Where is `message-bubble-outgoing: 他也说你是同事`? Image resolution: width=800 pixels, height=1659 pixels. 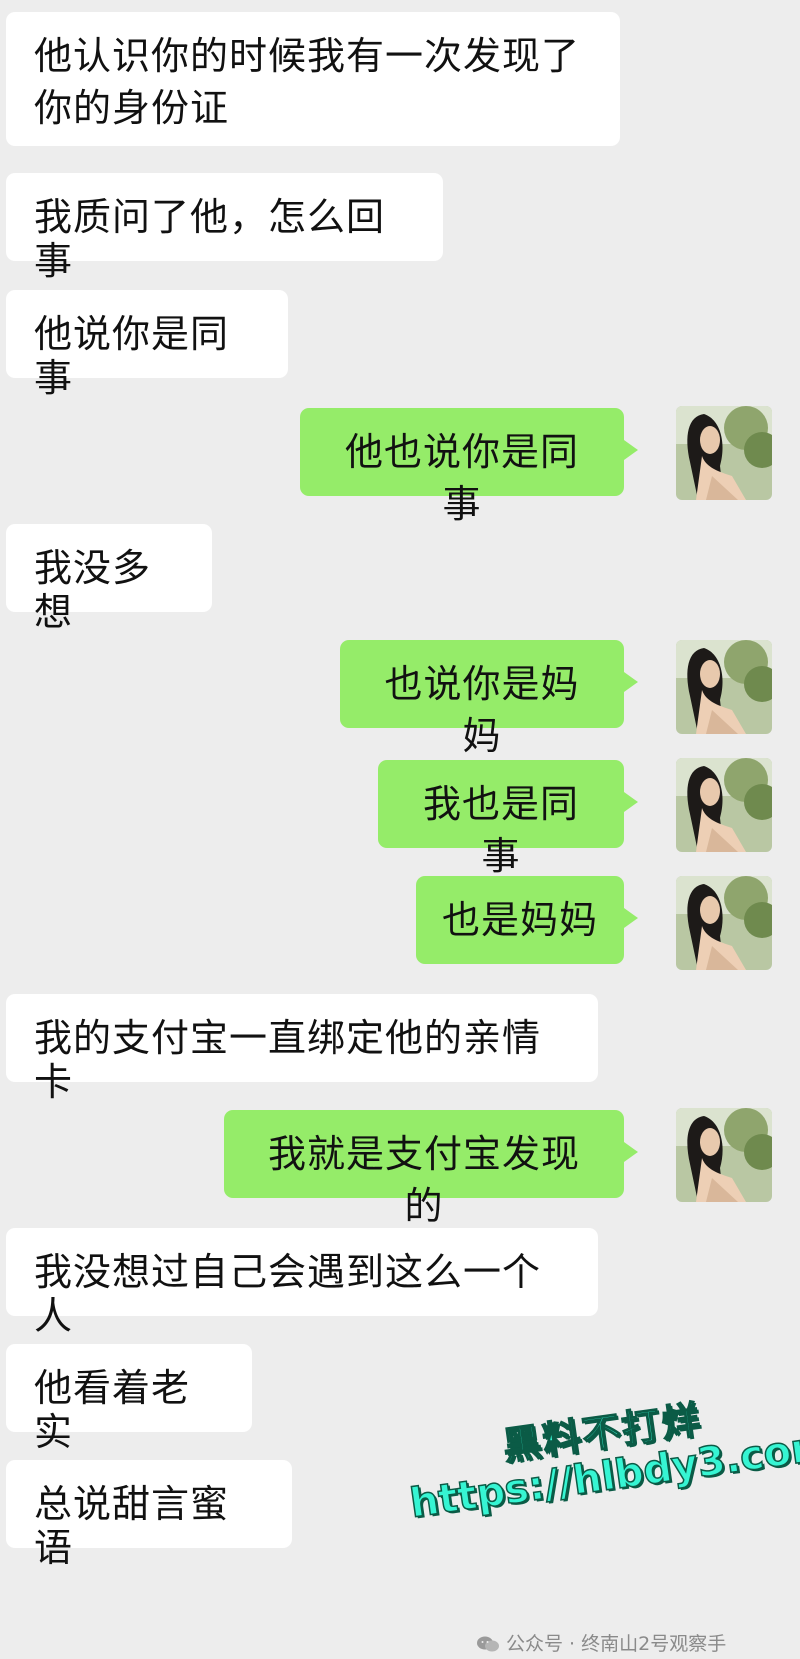
message-bubble-outgoing: 他也说你是同事 is located at coordinates (469, 467).